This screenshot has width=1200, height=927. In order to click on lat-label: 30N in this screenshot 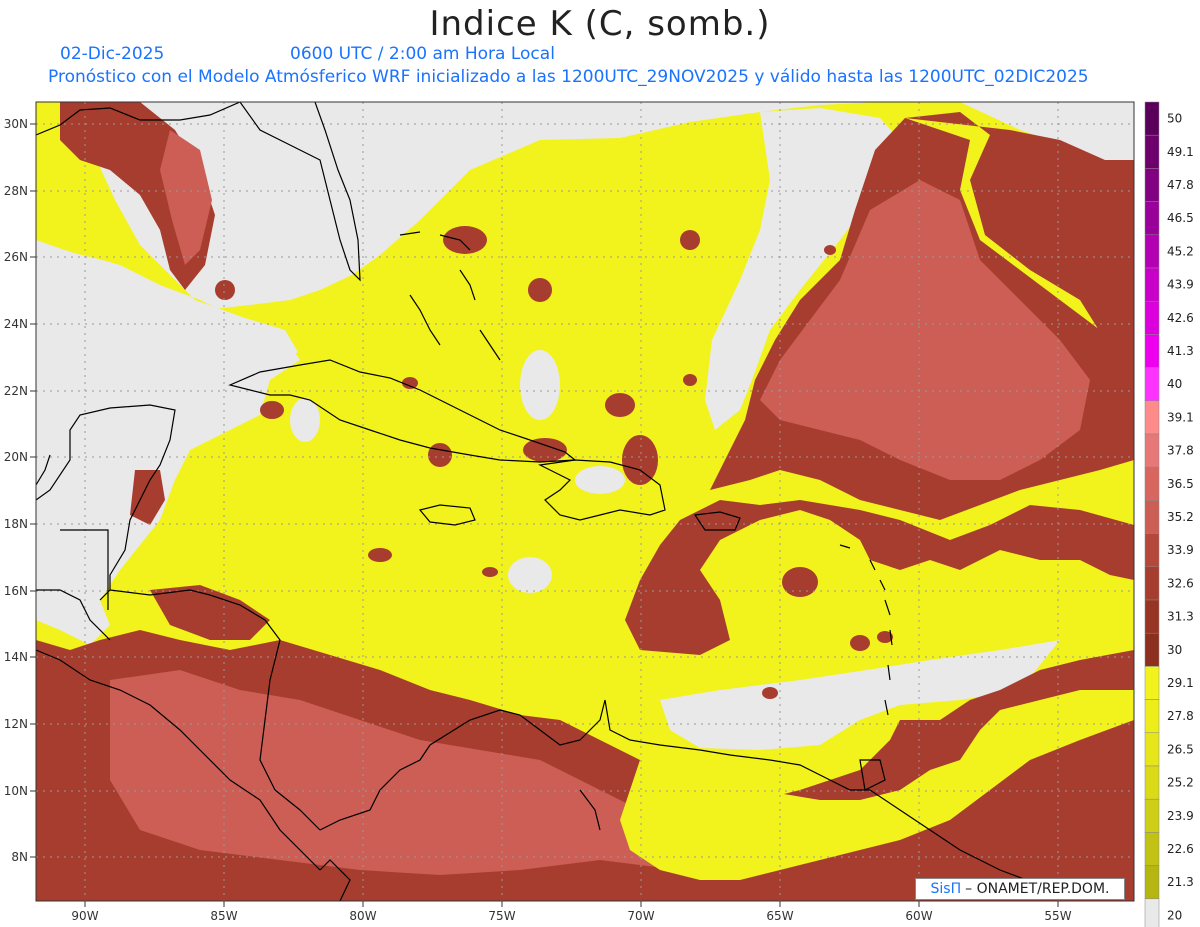, I will do `click(16, 124)`.